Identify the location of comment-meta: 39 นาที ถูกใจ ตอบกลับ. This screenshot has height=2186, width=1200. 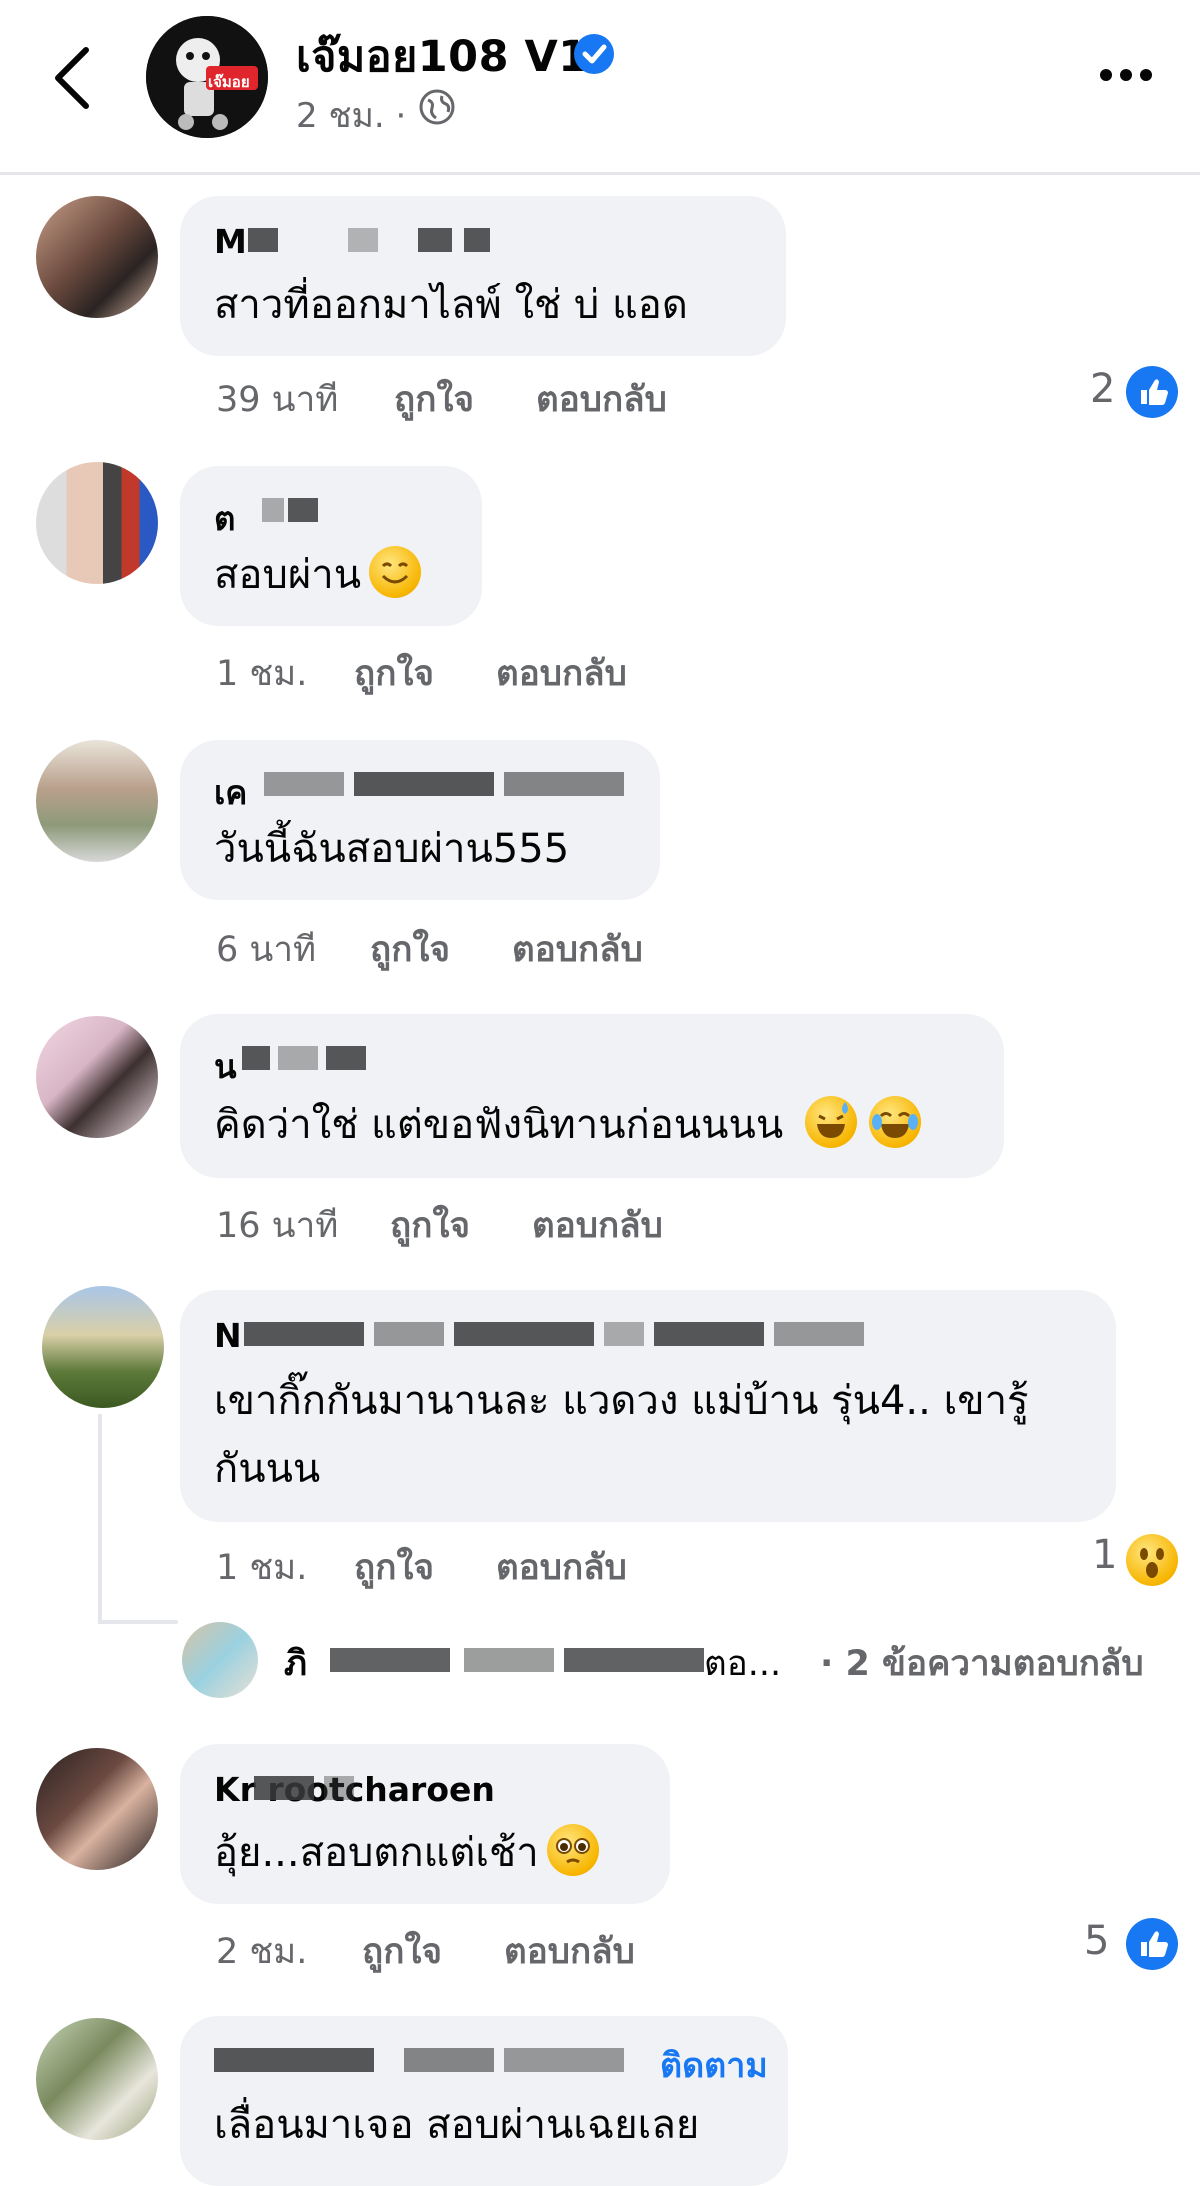
(466, 397).